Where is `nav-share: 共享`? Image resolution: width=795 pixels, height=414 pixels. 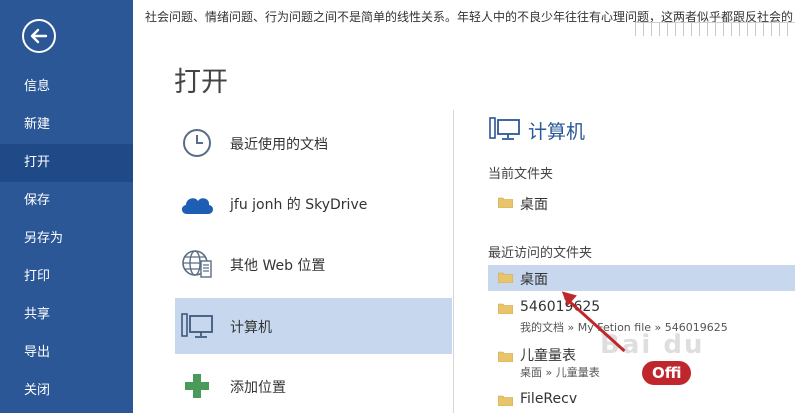 nav-share: 共享 is located at coordinates (66, 315).